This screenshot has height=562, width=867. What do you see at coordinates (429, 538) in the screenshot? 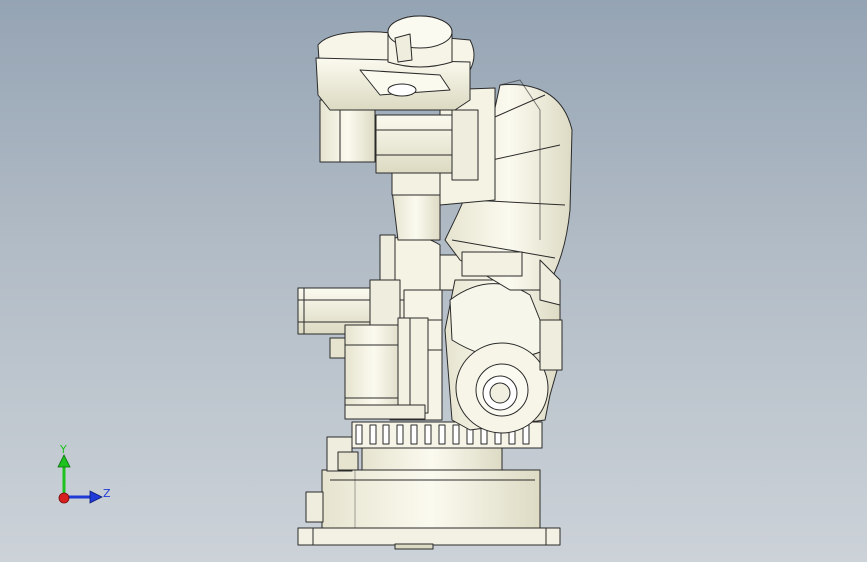
I see `base-plate` at bounding box center [429, 538].